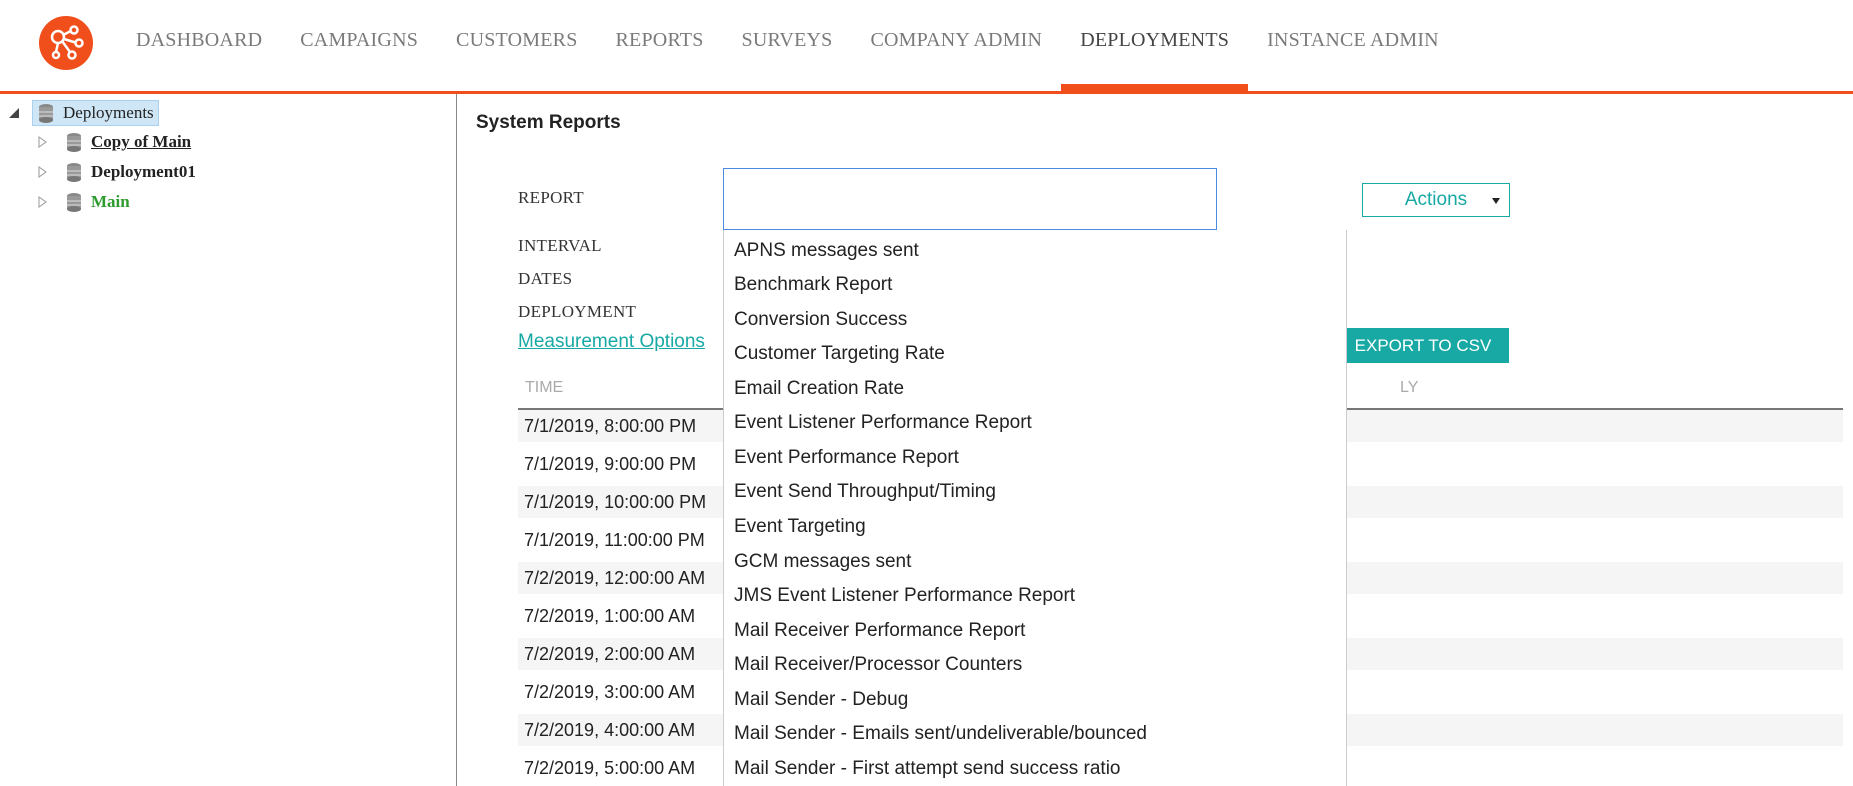 This screenshot has height=786, width=1853. What do you see at coordinates (615, 578) in the screenshot?
I see `time-cell: 7/2/2019, 12:00:00 AM` at bounding box center [615, 578].